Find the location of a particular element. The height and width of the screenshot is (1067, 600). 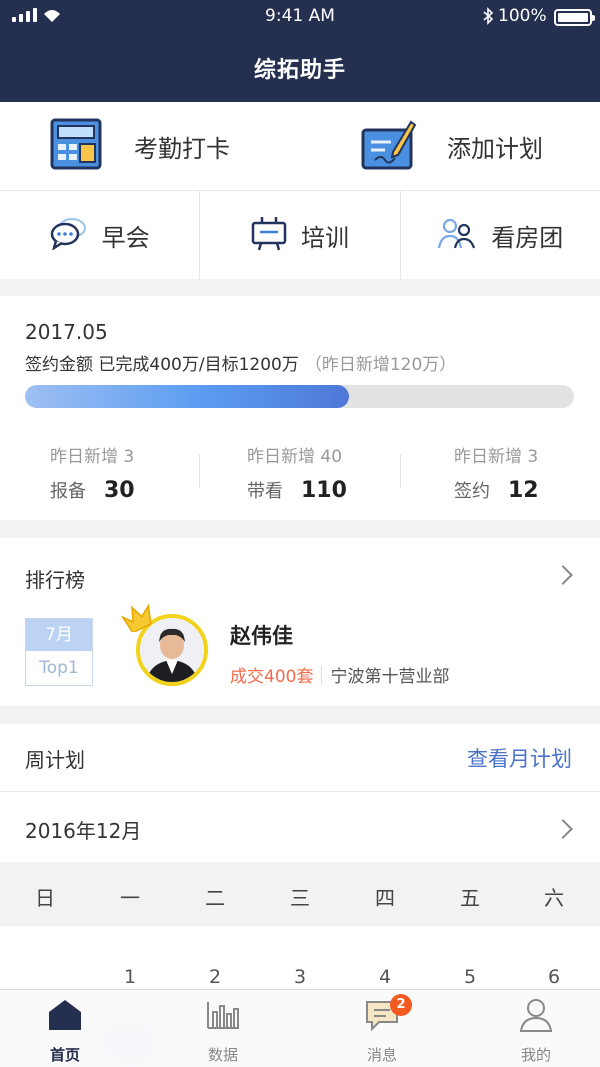

attendance-button: 考勤打卡 is located at coordinates (140, 146).